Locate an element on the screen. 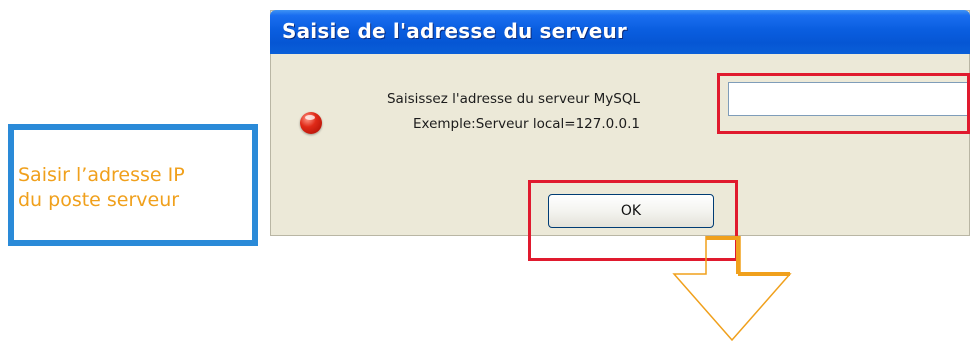  annotation-box: Saisir l’adresse IP du poste serveur is located at coordinates (133, 185).